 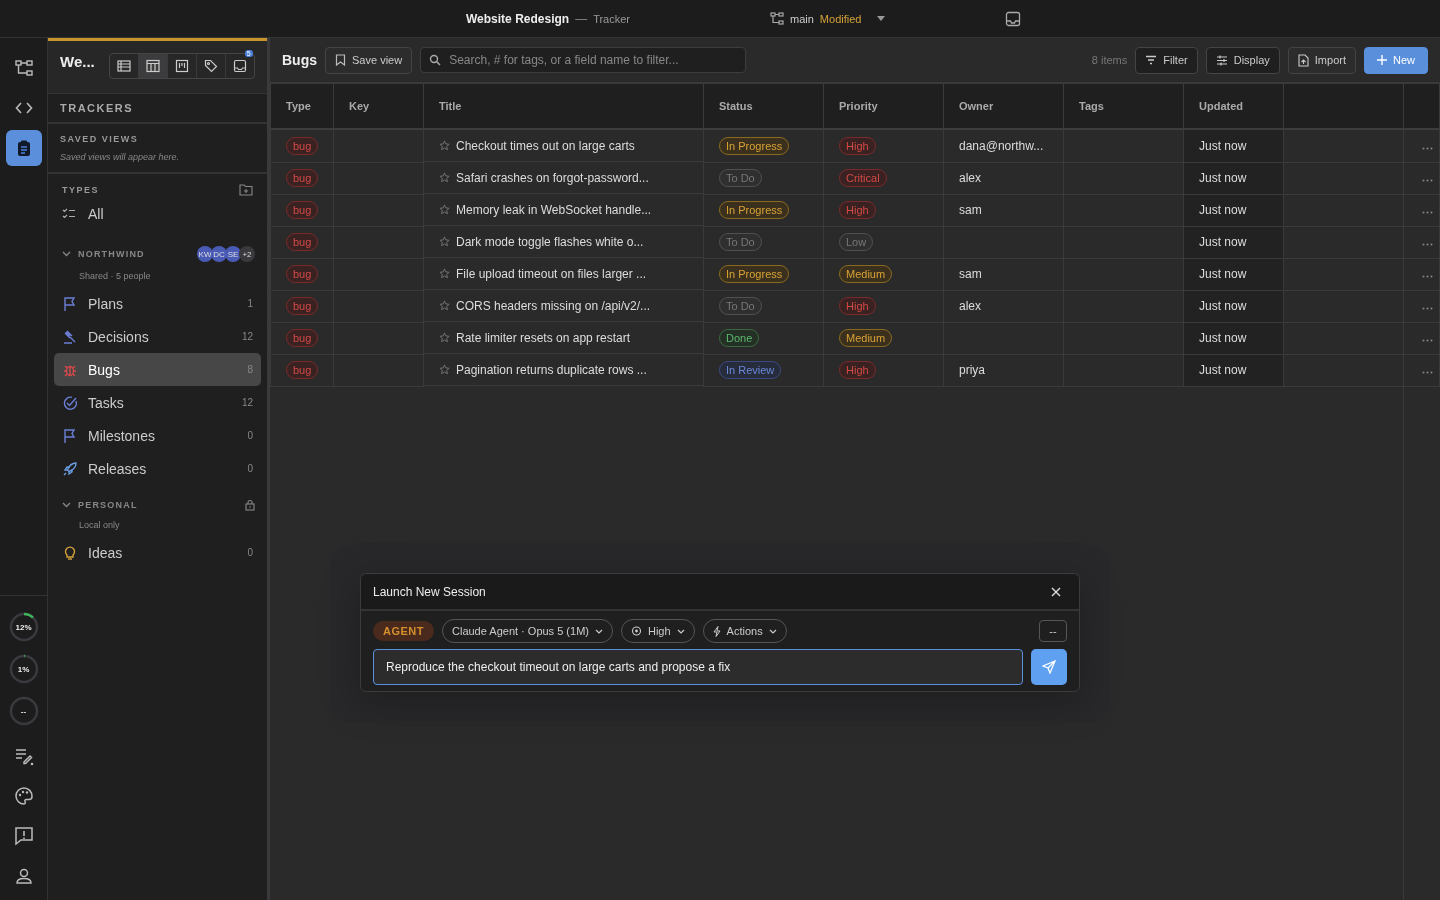 I want to click on group-heading: PERSONAL, so click(x=108, y=505).